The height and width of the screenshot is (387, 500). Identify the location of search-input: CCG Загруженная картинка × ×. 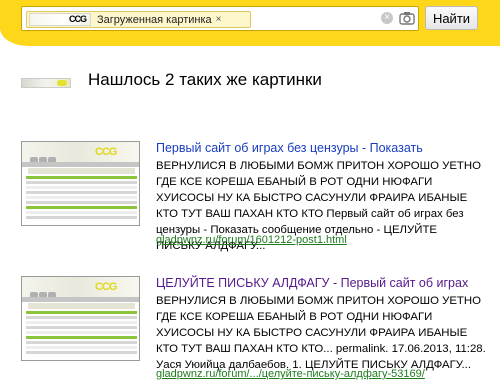
(220, 18).